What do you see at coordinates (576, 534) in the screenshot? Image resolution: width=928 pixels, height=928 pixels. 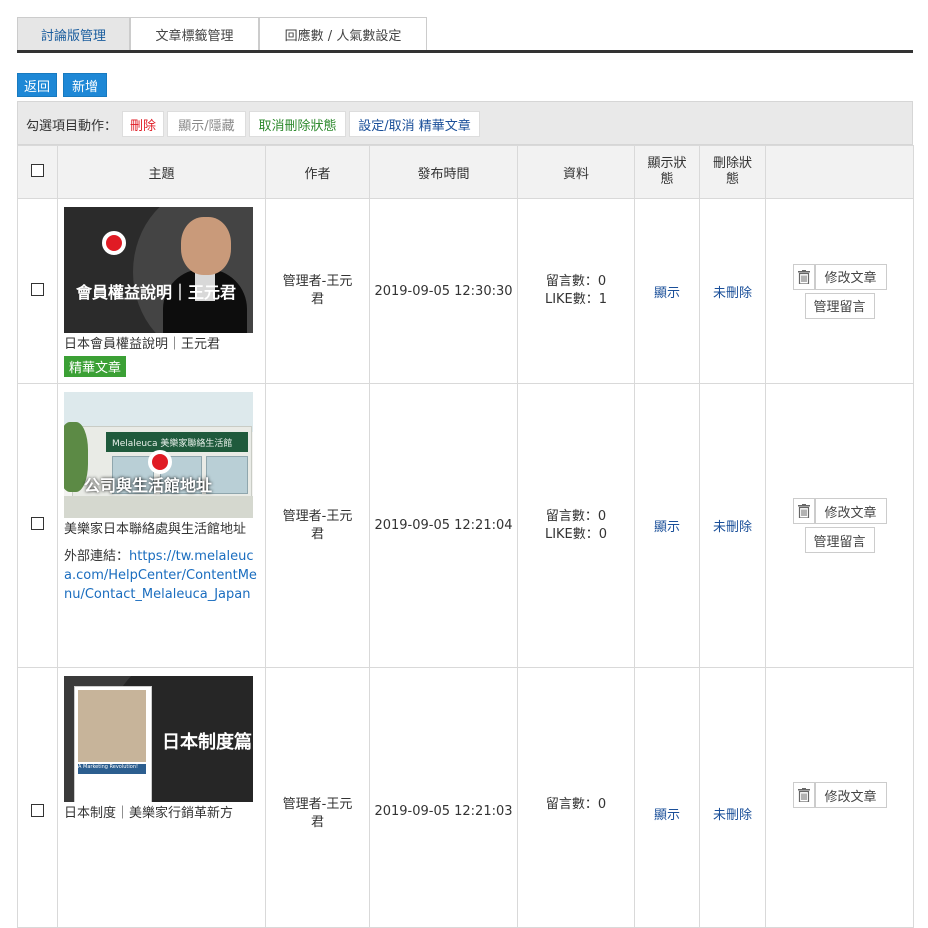 I see `like-count: LIKE數：0` at bounding box center [576, 534].